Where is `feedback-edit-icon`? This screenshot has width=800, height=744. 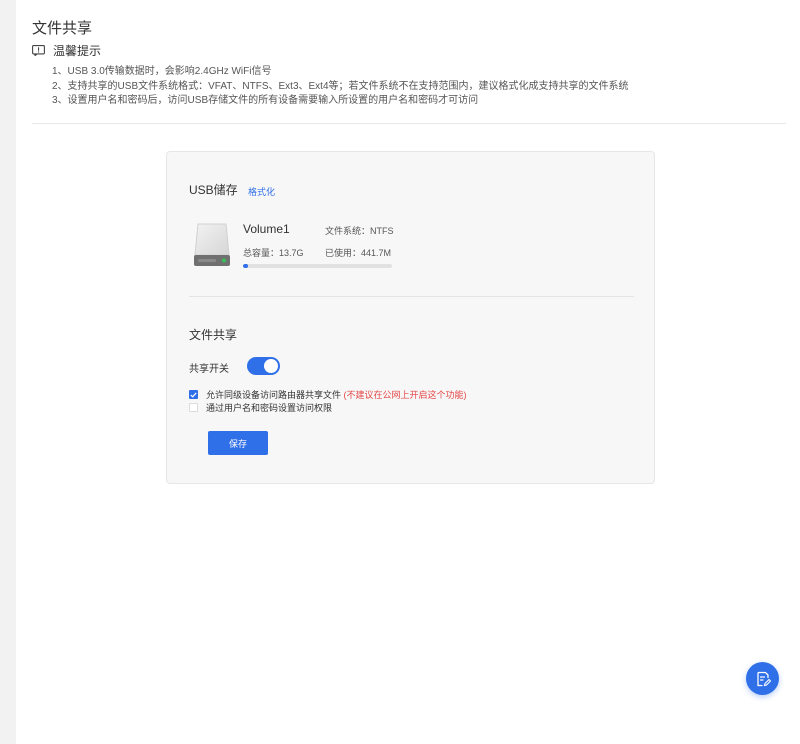
feedback-edit-icon is located at coordinates (763, 678).